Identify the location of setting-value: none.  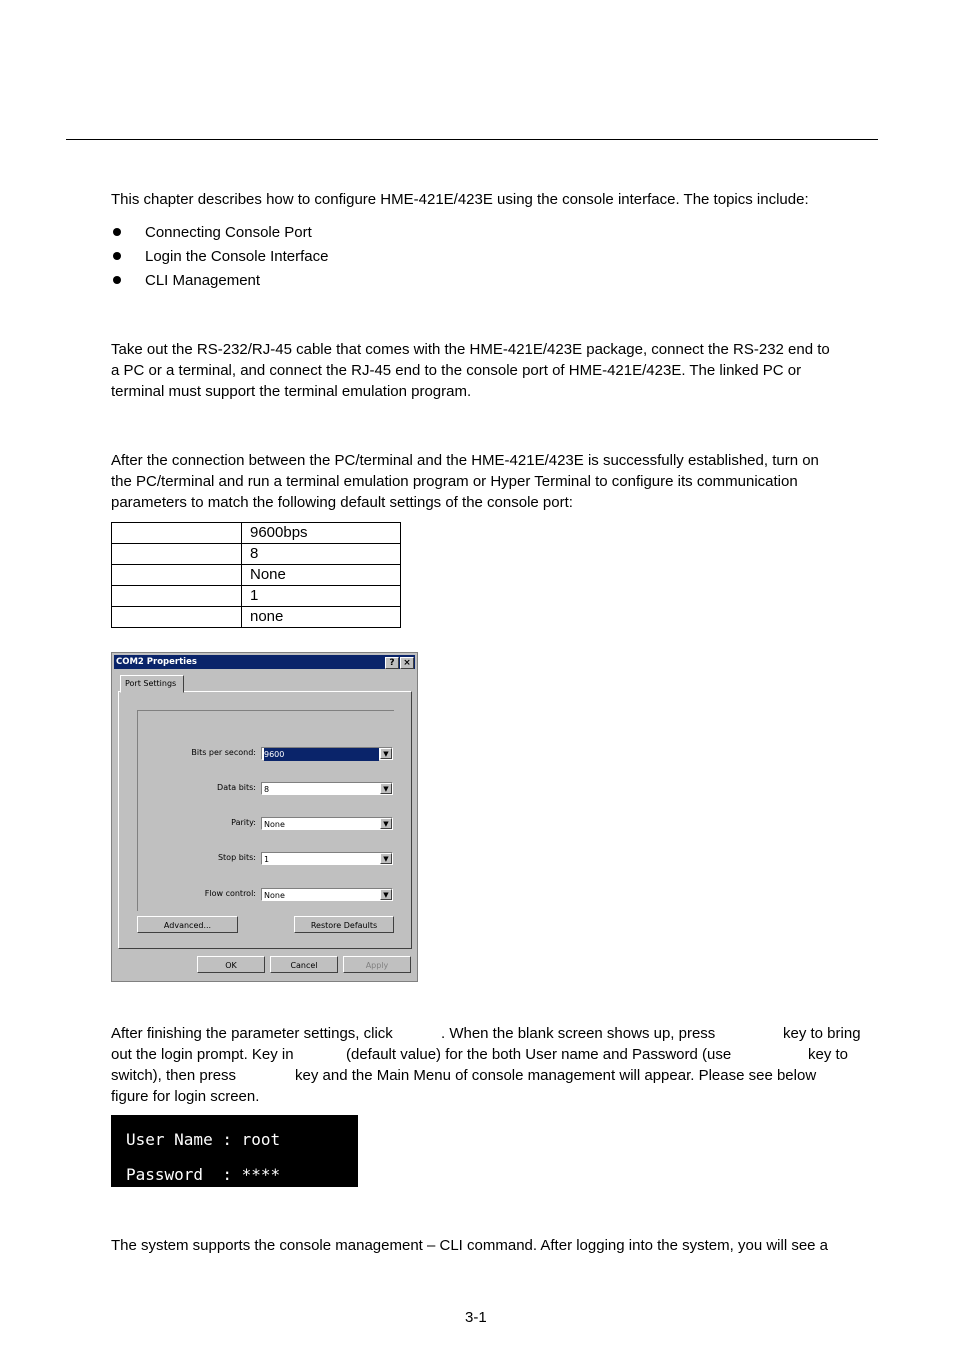
(321, 617).